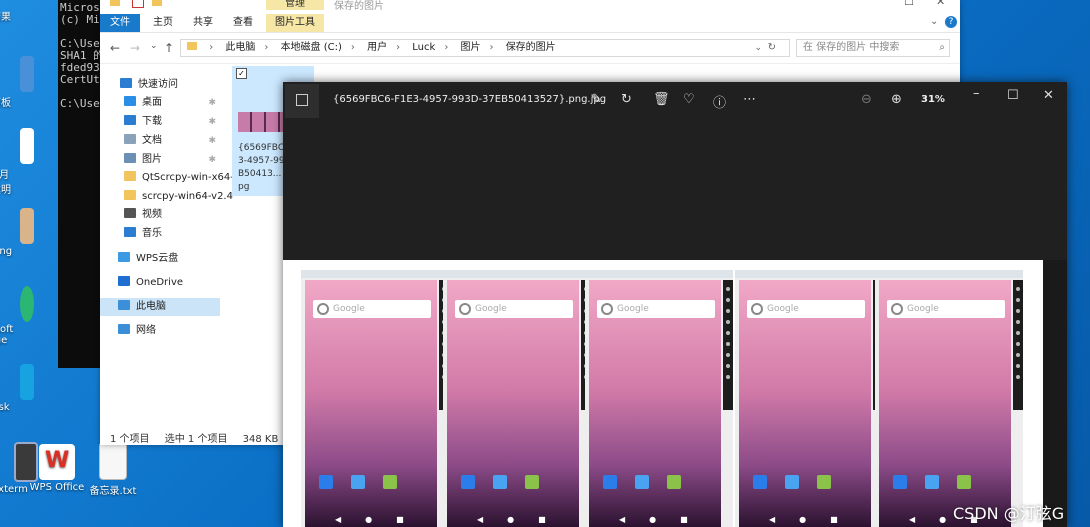  Describe the element at coordinates (377, 47) in the screenshot. I see `breadcrumb-users: 用户` at that location.